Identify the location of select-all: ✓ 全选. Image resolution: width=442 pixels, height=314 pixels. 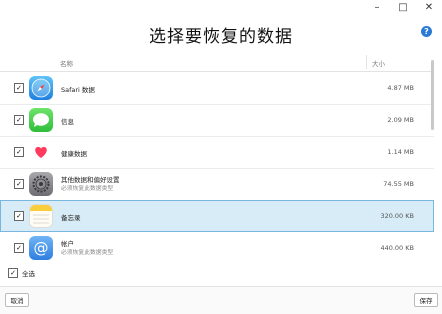
(21, 273).